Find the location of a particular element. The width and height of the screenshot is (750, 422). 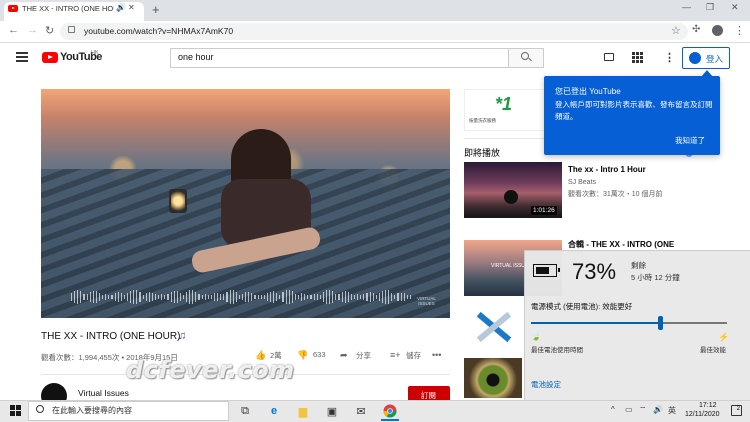

dislike-icon: 👎 is located at coordinates (302, 355).